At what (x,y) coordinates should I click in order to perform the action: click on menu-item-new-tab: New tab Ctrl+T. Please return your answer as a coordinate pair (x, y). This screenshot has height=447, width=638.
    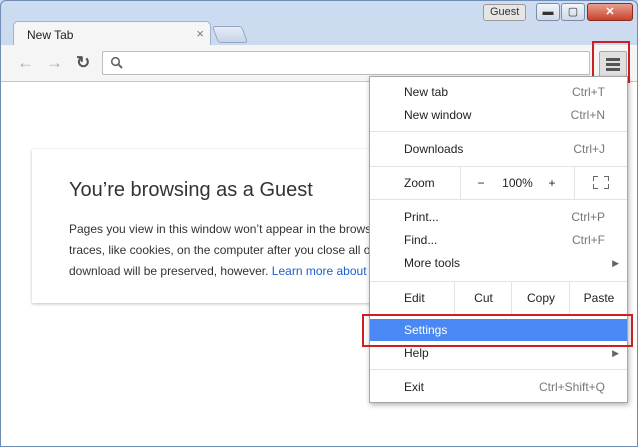
    Looking at the image, I should click on (498, 92).